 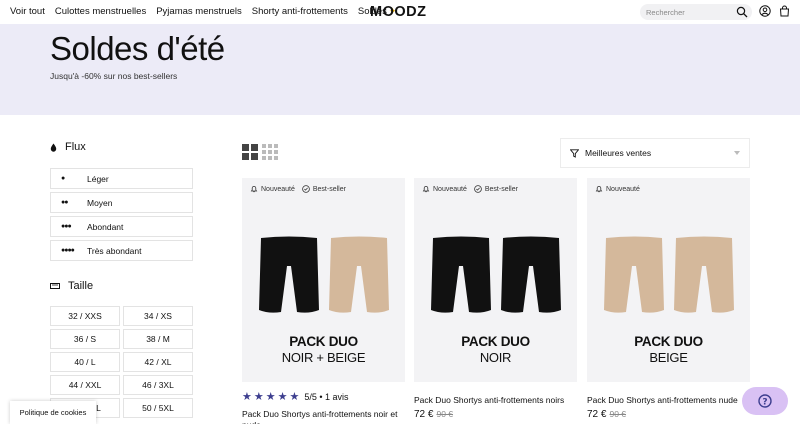 I want to click on cart-icon, so click(x=784, y=11).